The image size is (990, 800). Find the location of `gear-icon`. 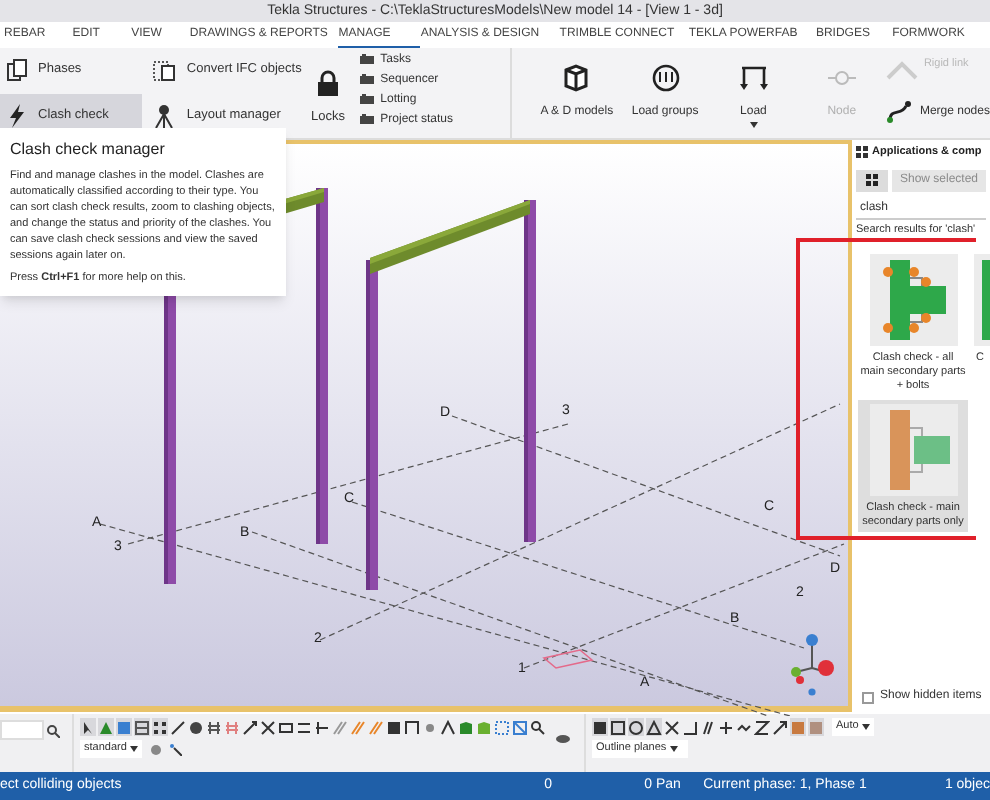

gear-icon is located at coordinates (156, 749).